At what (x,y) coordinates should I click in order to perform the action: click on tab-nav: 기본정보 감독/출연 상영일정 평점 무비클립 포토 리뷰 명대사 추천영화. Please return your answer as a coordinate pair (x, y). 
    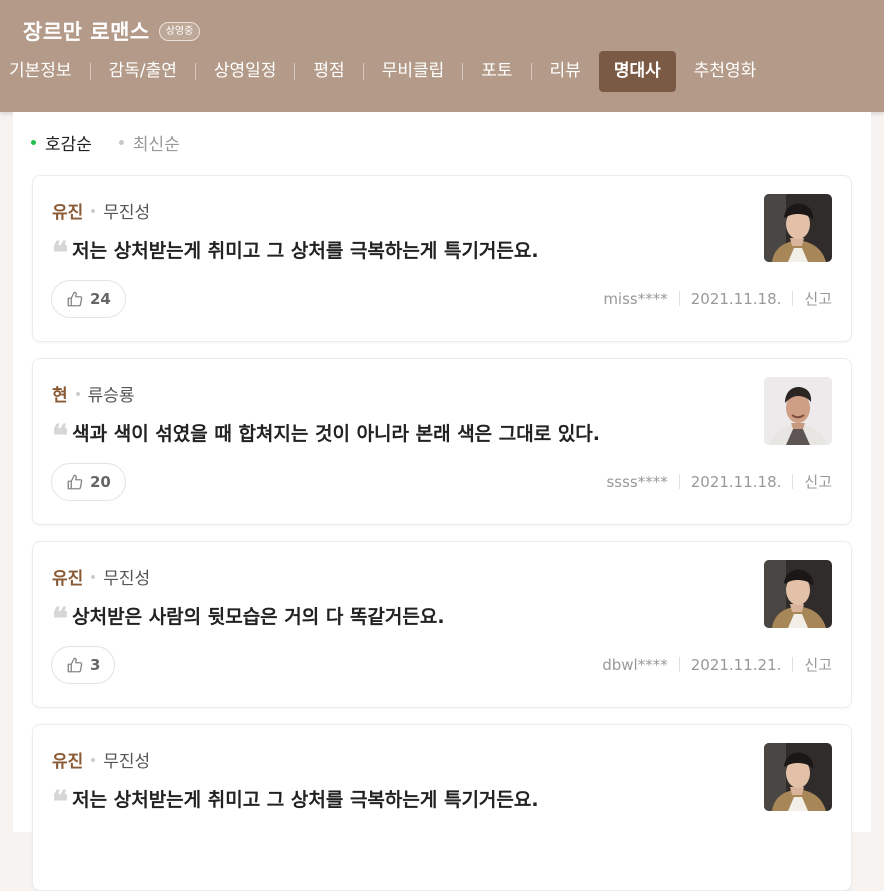
    Looking at the image, I should click on (378, 71).